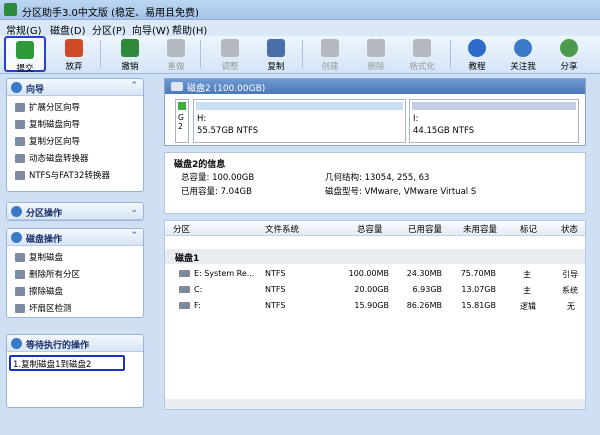  Describe the element at coordinates (422, 48) in the screenshot. I see `format-icon` at that location.